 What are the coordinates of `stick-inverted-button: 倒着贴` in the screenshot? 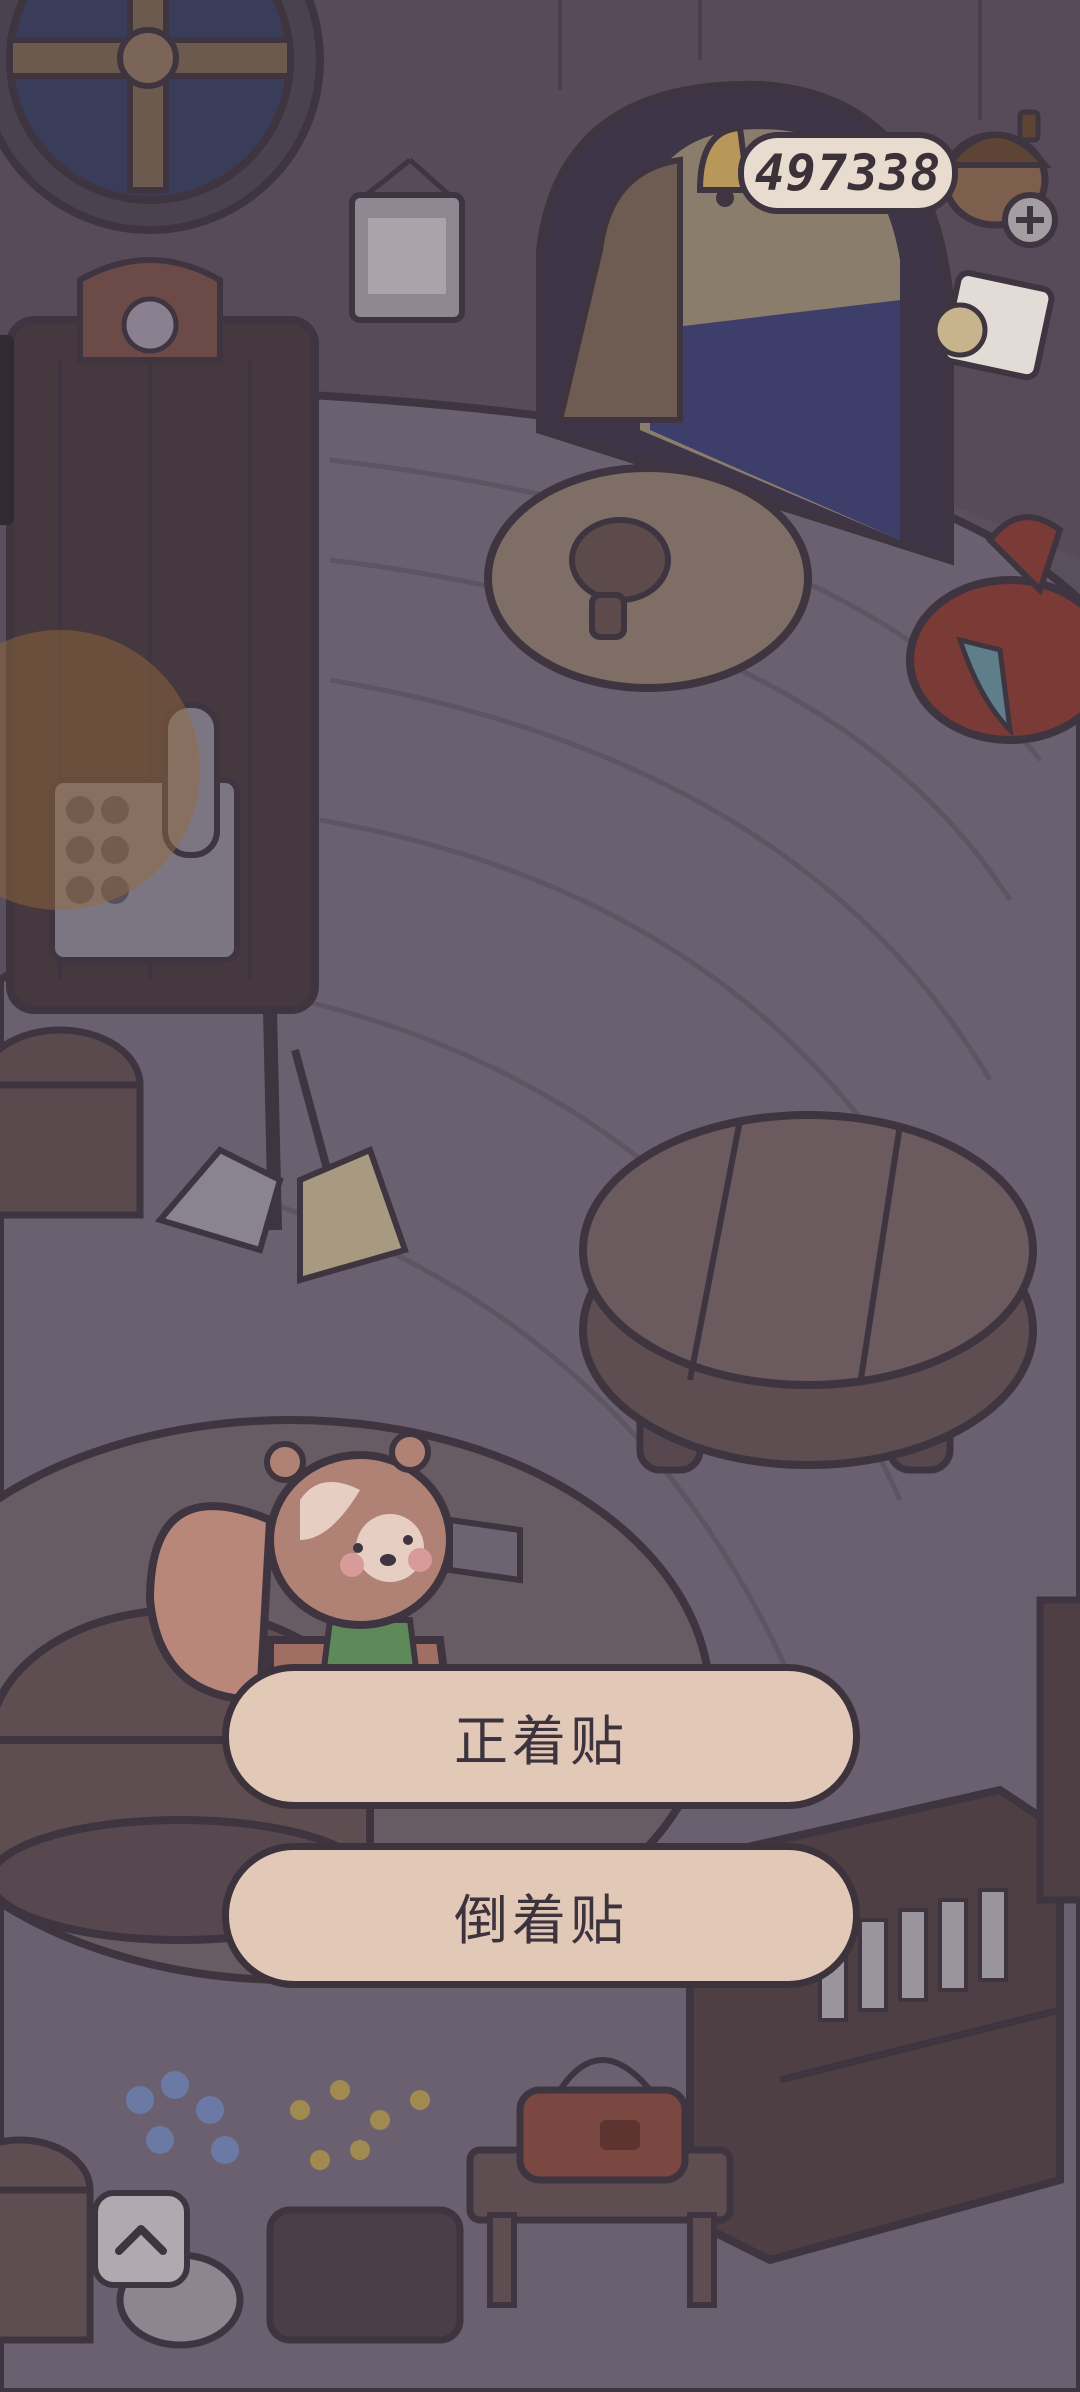 It's located at (541, 1915).